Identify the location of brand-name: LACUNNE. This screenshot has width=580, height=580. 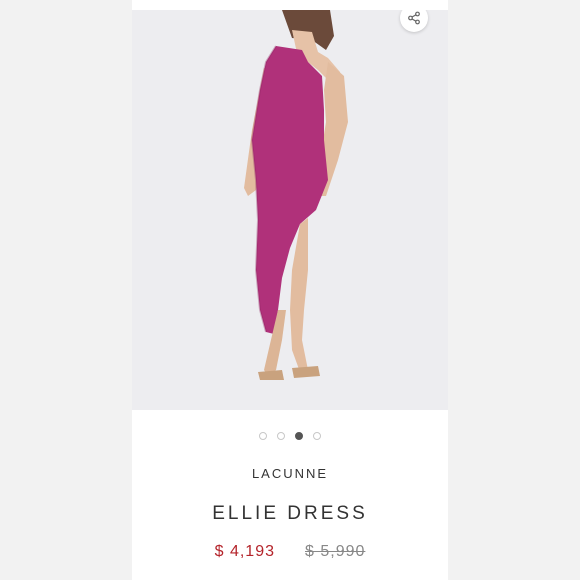
(290, 473).